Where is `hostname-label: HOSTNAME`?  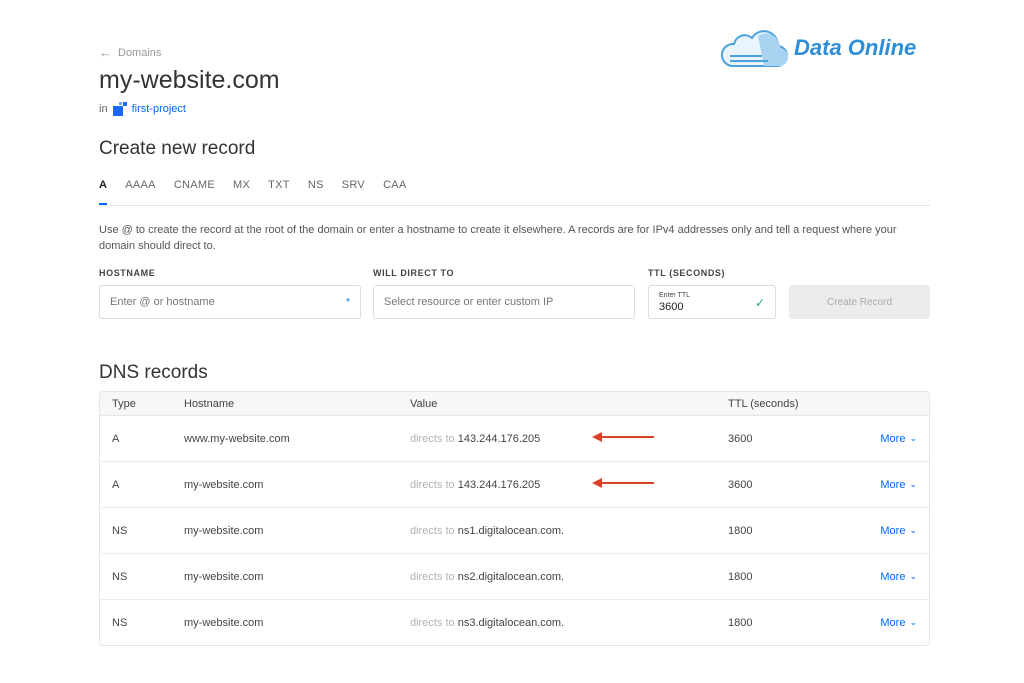 hostname-label: HOSTNAME is located at coordinates (127, 273).